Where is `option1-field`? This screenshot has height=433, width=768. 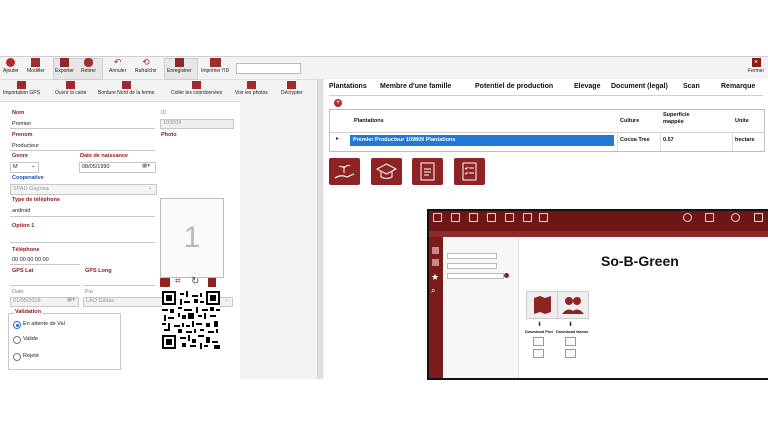 option1-field is located at coordinates (82, 242).